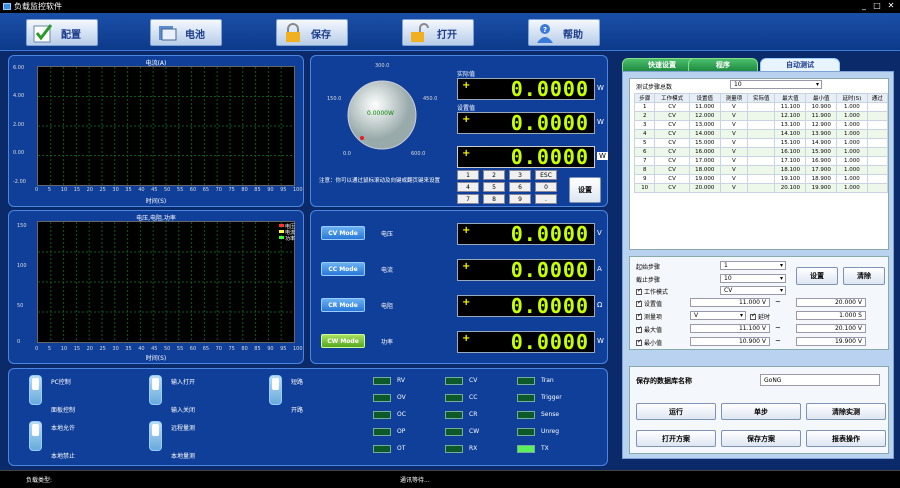  What do you see at coordinates (546, 199) in the screenshot?
I see `keypad-key: .` at bounding box center [546, 199].